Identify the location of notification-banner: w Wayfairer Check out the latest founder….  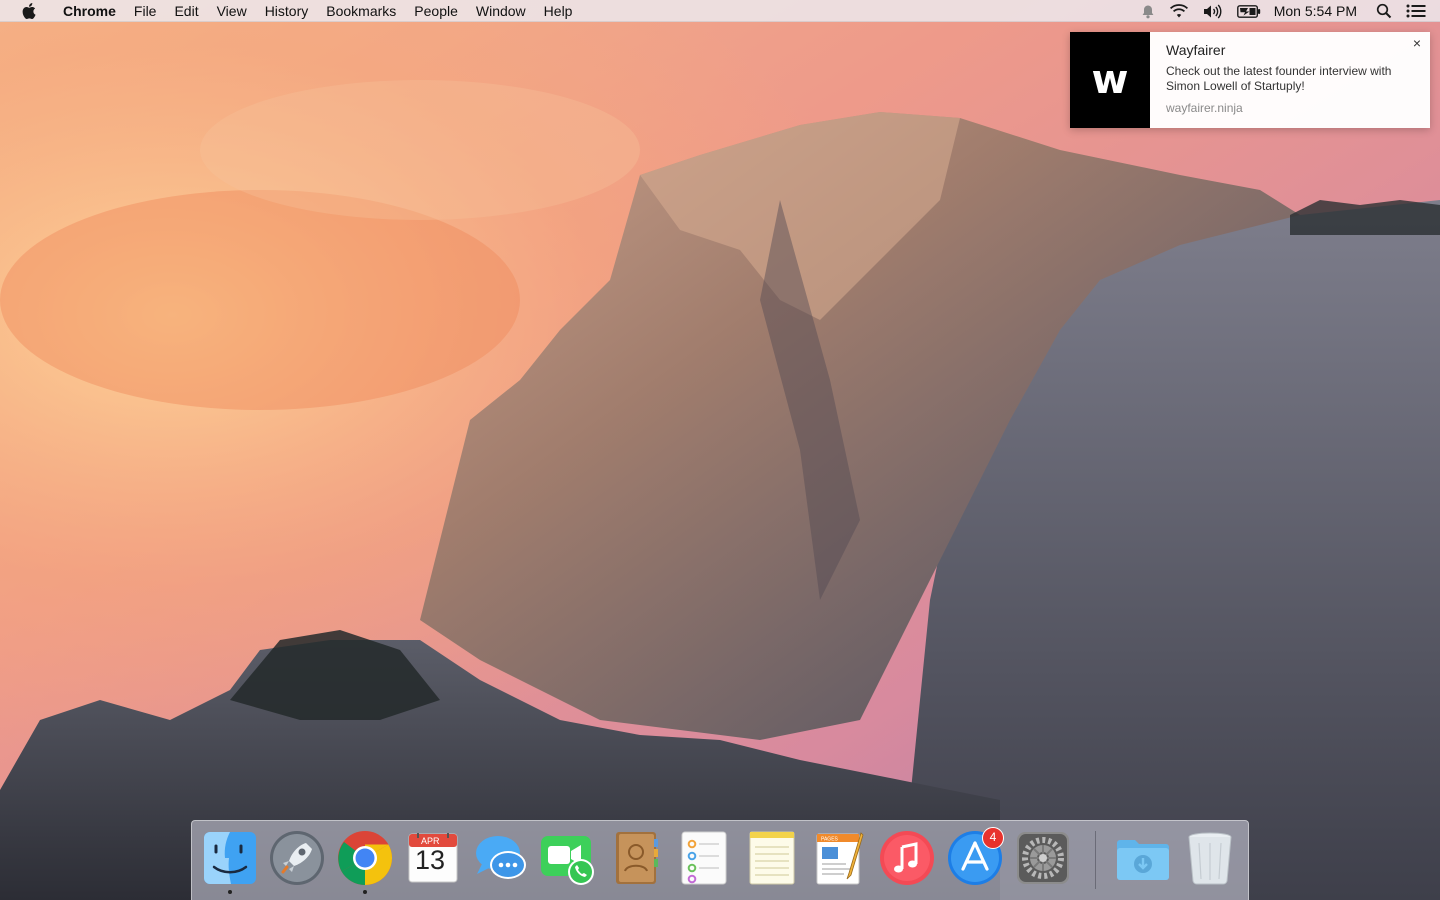
(1250, 80).